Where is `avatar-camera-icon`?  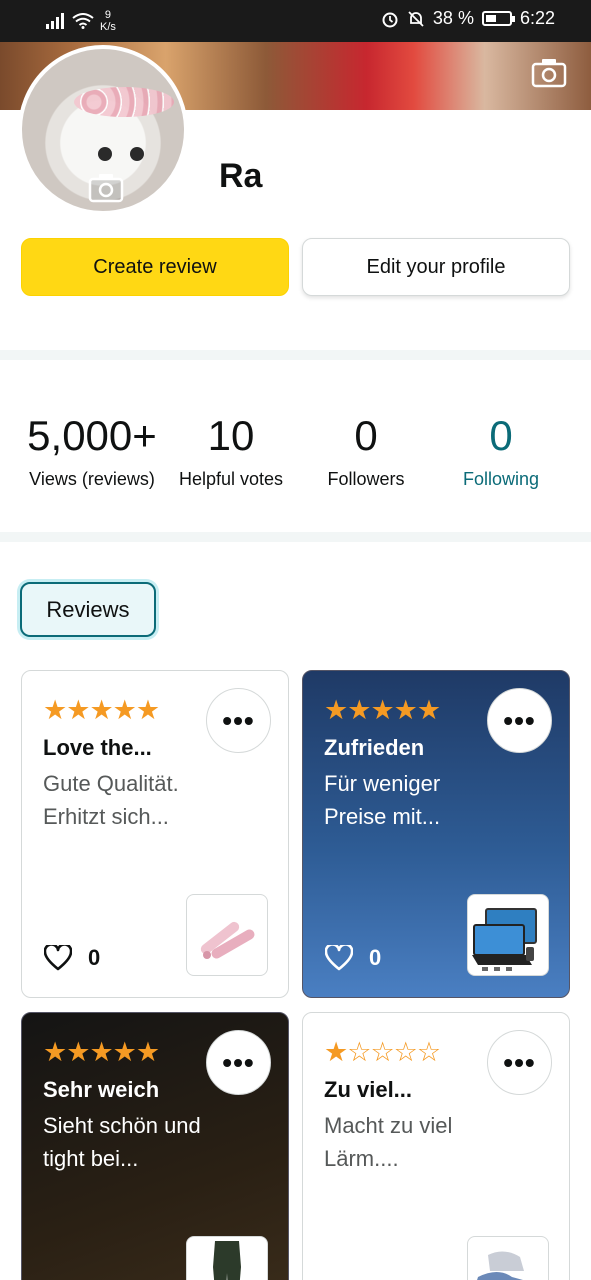 avatar-camera-icon is located at coordinates (106, 188).